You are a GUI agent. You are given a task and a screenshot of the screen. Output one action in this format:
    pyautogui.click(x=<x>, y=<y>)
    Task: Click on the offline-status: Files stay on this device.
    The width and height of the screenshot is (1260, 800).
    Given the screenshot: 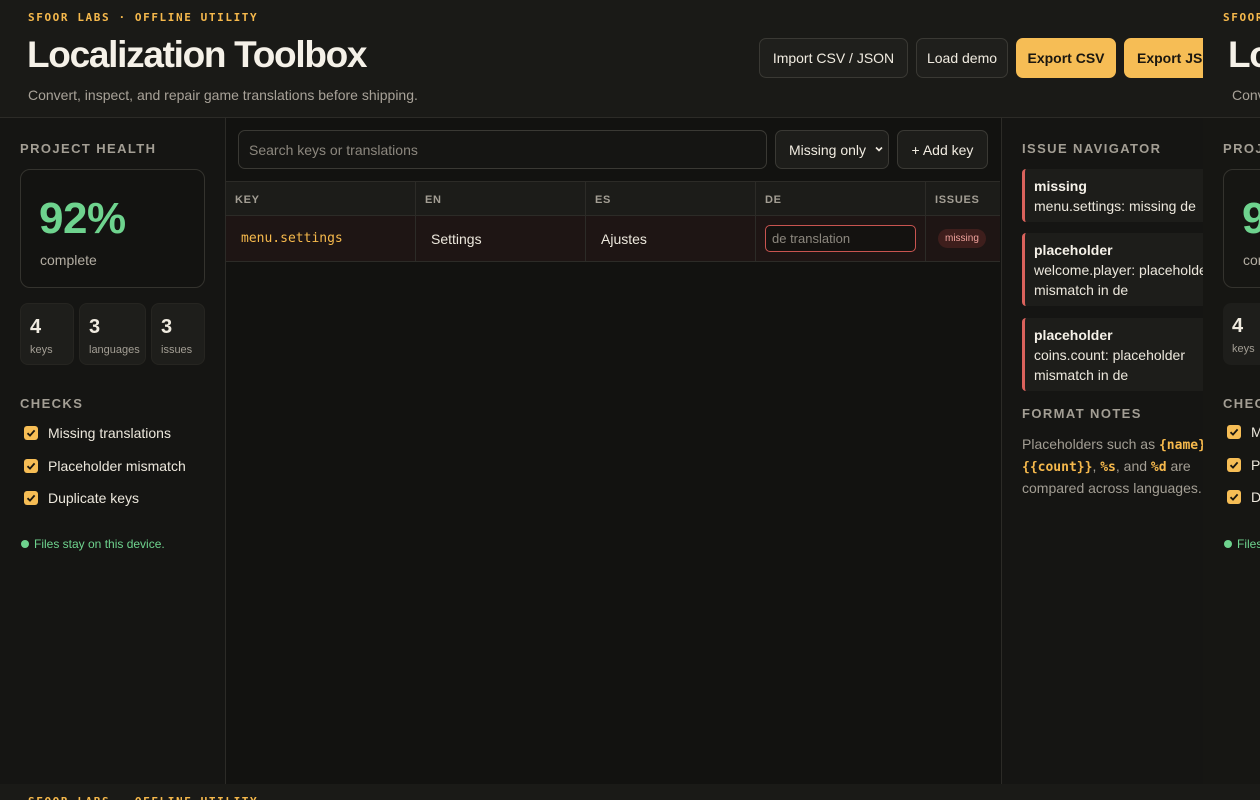 What is the action you would take?
    pyautogui.click(x=93, y=544)
    